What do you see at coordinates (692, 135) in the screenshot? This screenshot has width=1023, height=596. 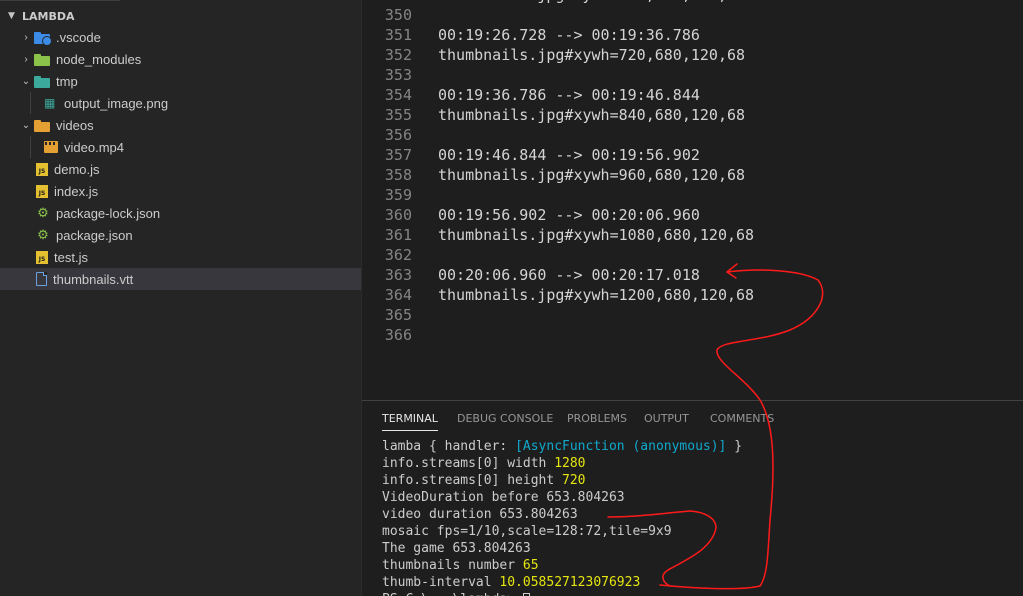 I see `editor-line: 356` at bounding box center [692, 135].